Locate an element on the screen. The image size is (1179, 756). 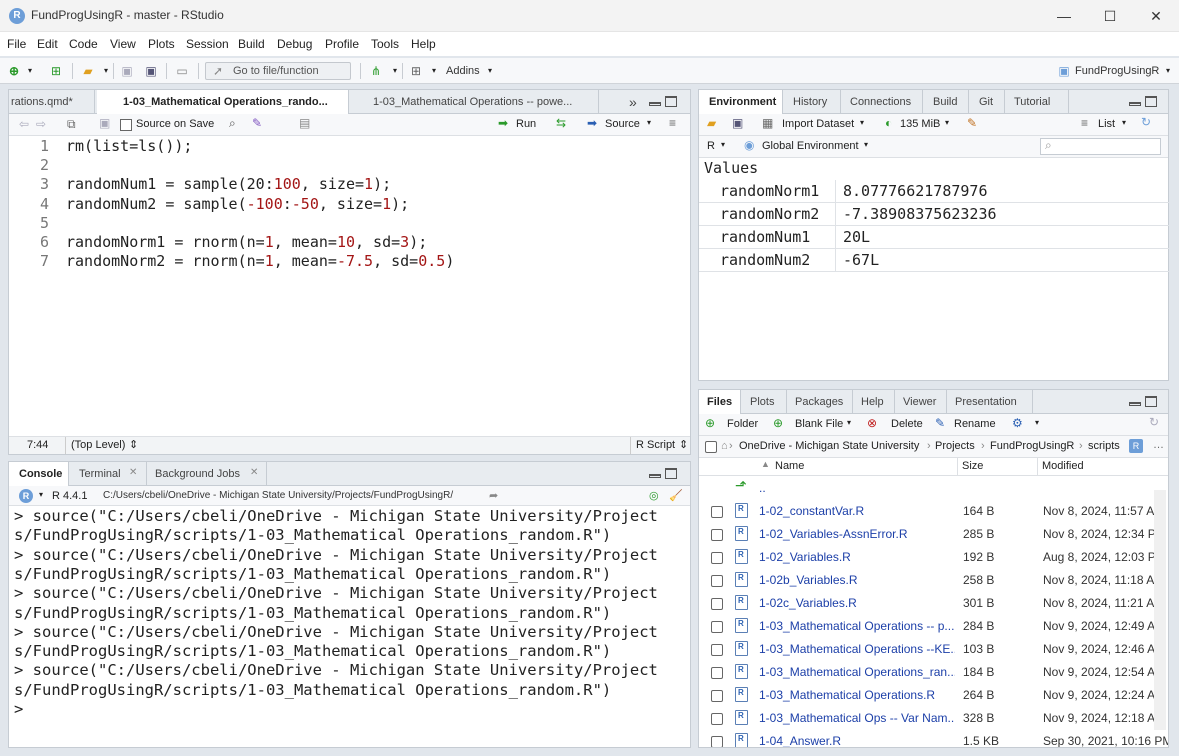
menu-debug: Debug is located at coordinates (294, 44).